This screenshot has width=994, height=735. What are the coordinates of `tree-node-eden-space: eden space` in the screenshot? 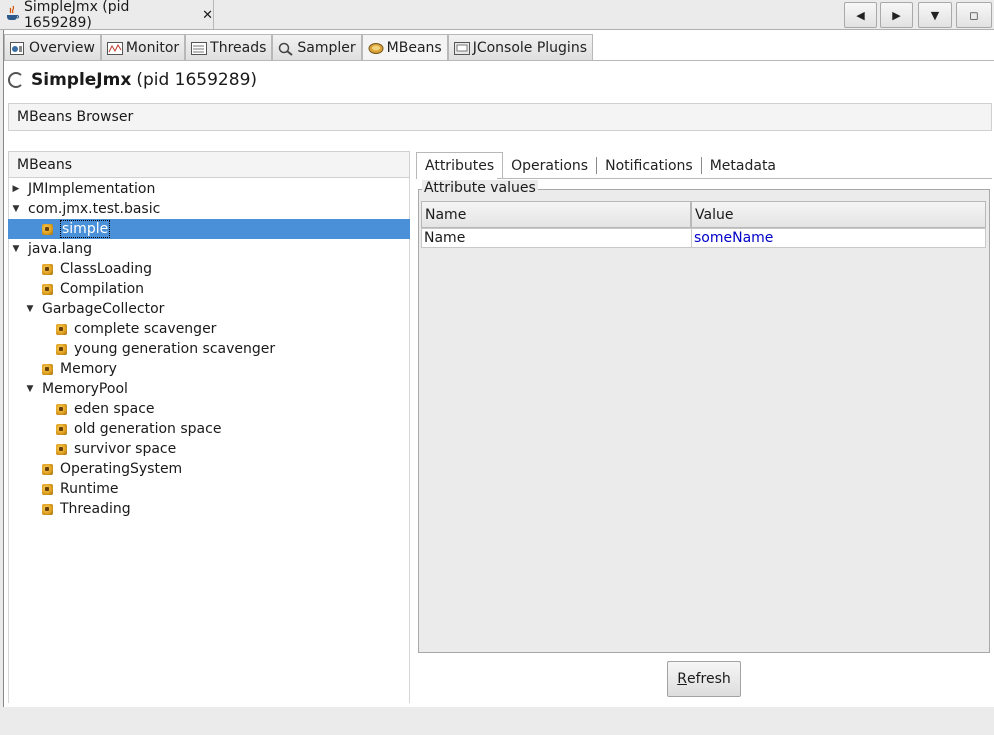 It's located at (209, 409).